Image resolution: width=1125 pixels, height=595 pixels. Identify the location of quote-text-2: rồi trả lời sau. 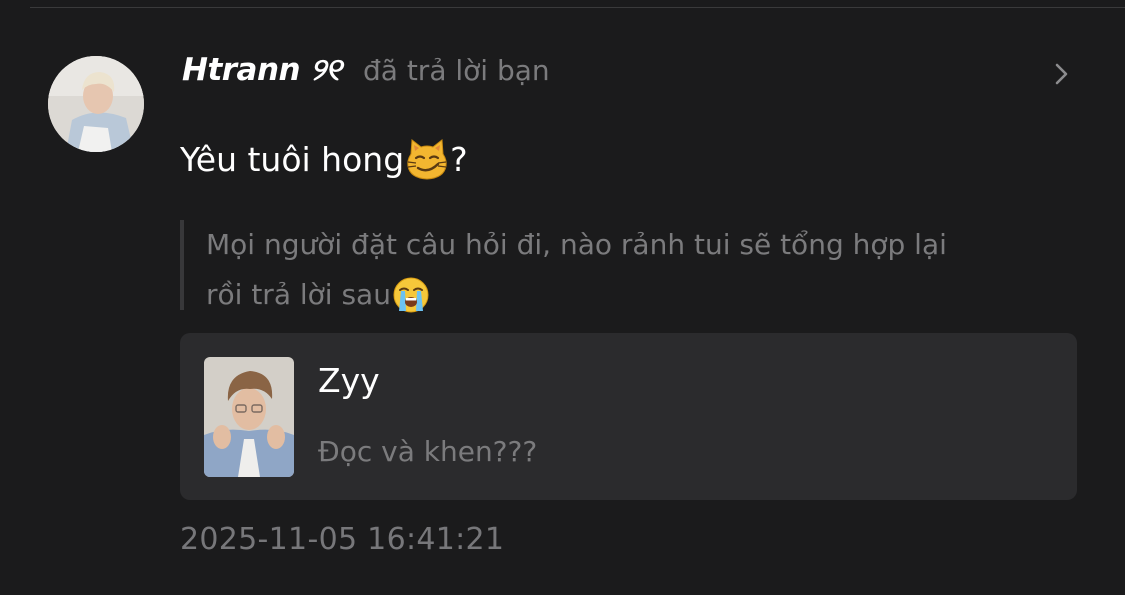
(298, 294).